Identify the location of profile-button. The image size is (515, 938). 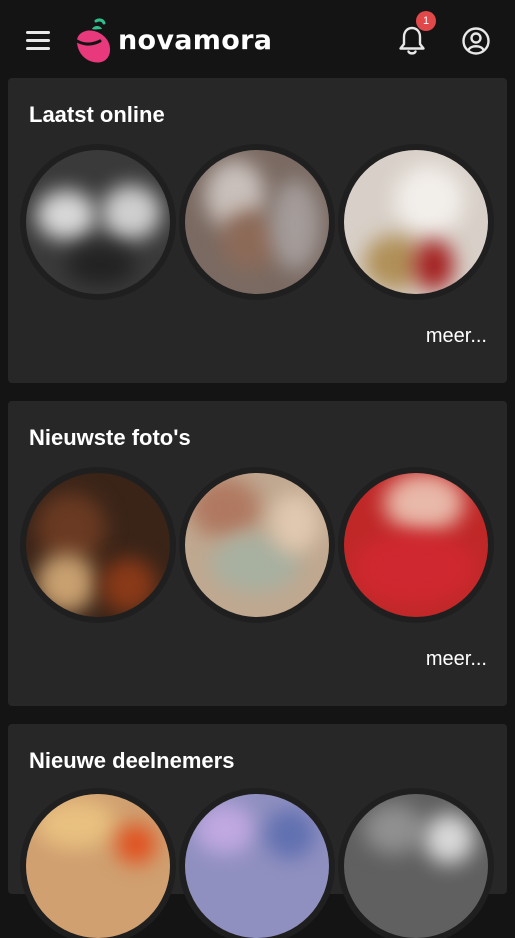
(476, 41).